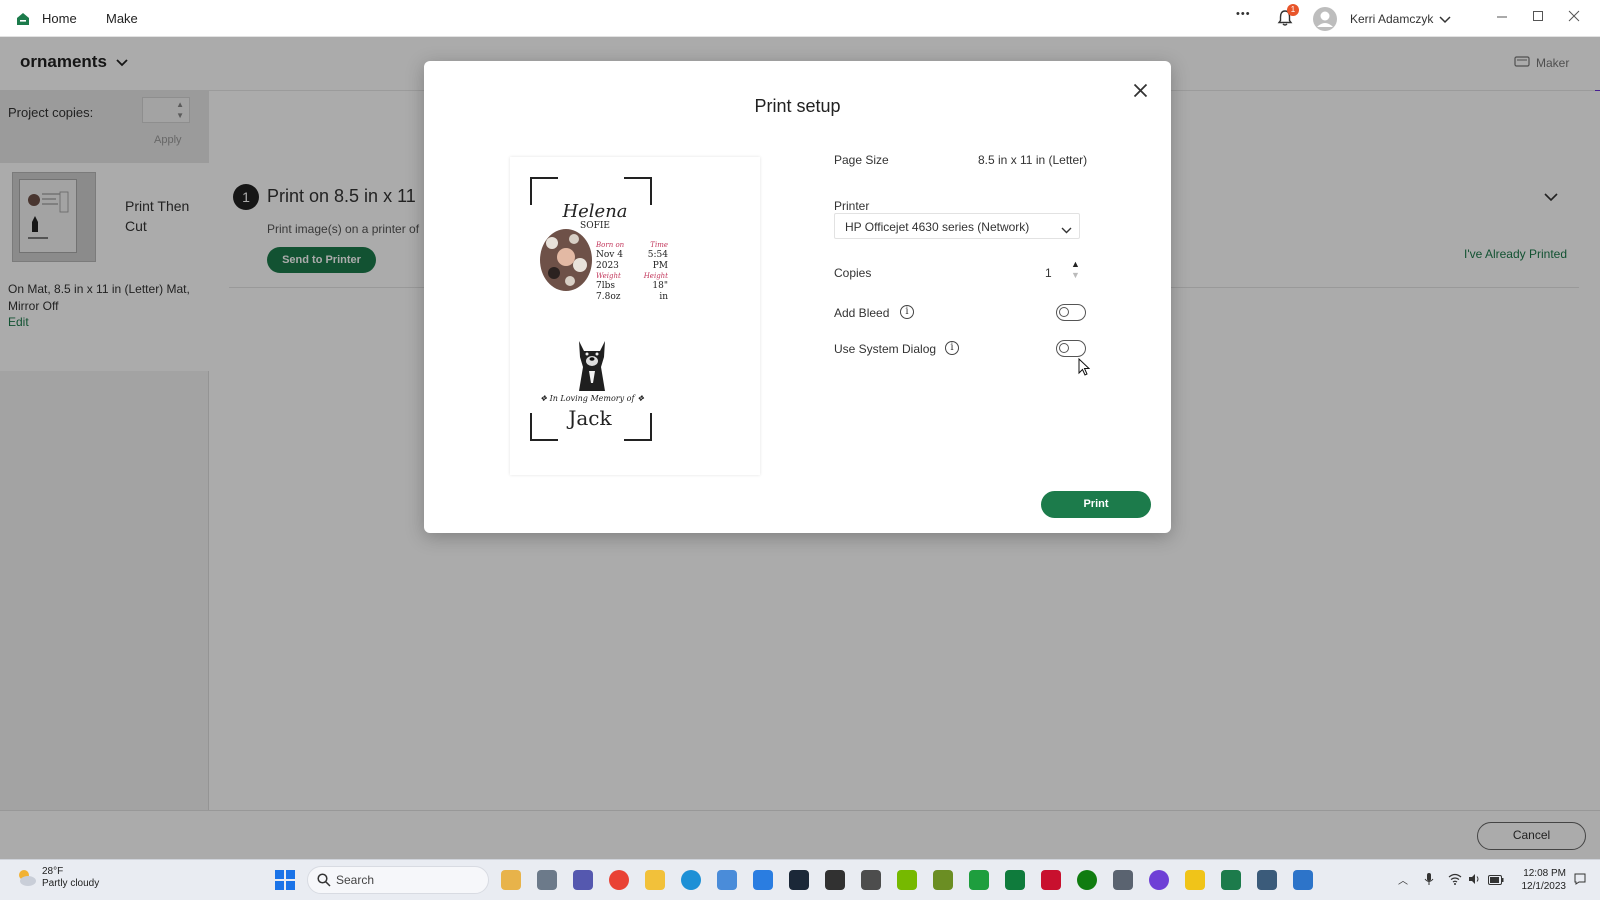  What do you see at coordinates (1455, 880) in the screenshot?
I see `wifi-icon` at bounding box center [1455, 880].